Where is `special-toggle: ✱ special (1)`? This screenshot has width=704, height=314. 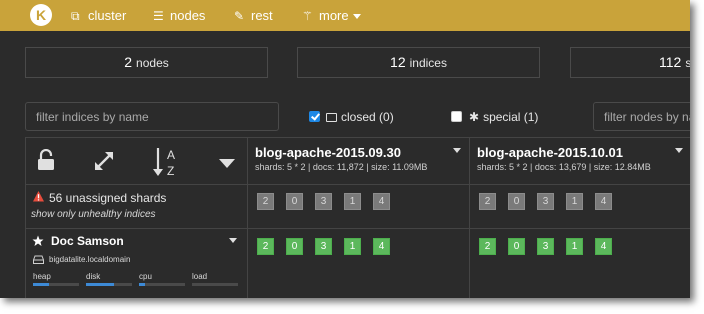 special-toggle: ✱ special (1) is located at coordinates (503, 117).